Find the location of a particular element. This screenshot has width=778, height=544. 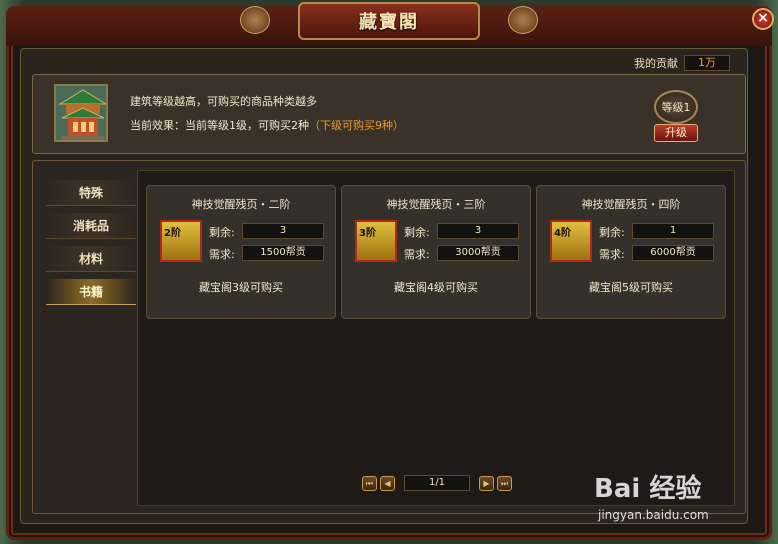

pavilion-building-icon is located at coordinates (81, 113).